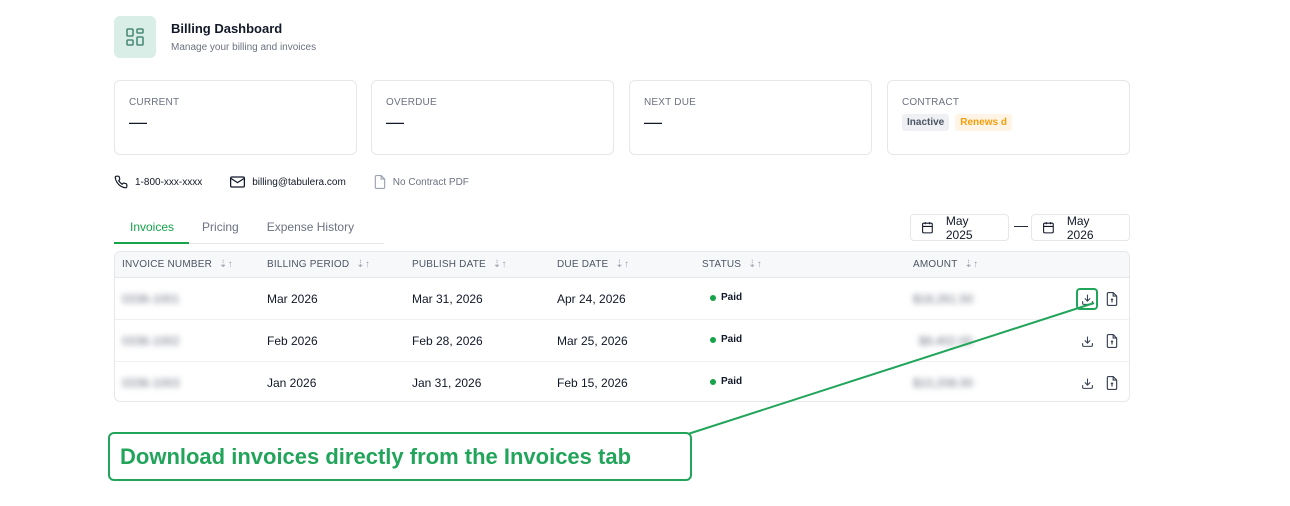 This screenshot has height=506, width=1290. What do you see at coordinates (891, 368) in the screenshot?
I see `callout-connector` at bounding box center [891, 368].